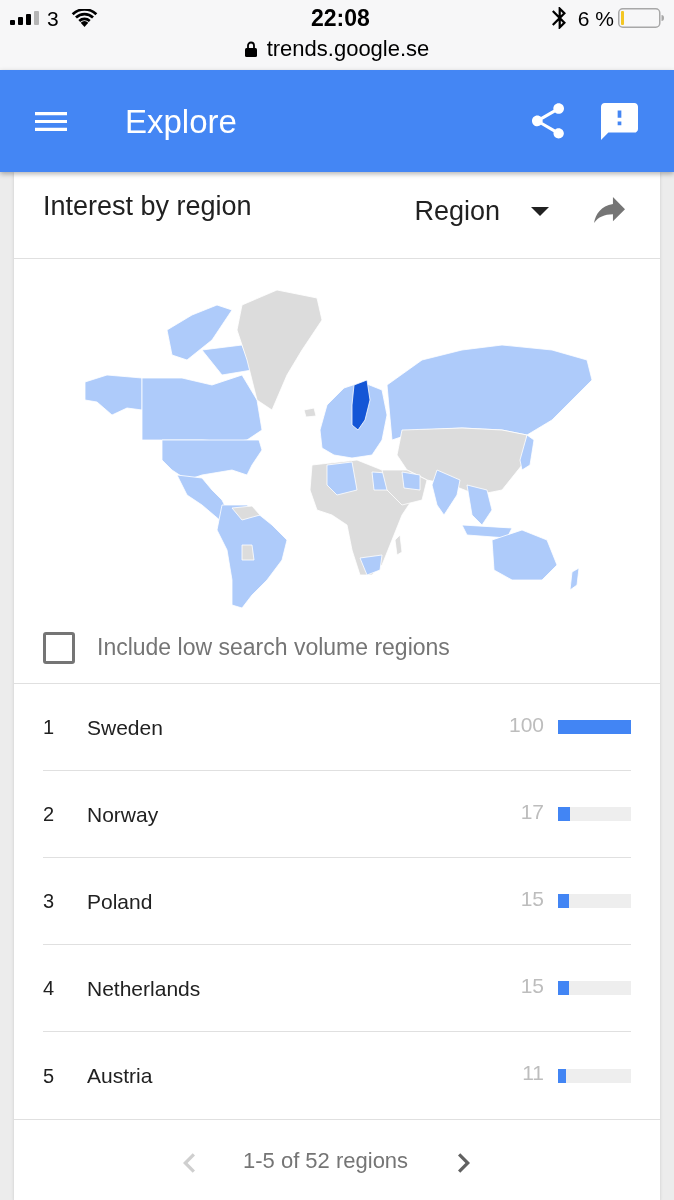 This screenshot has width=674, height=1200. I want to click on region-dropdown: Region, so click(481, 211).